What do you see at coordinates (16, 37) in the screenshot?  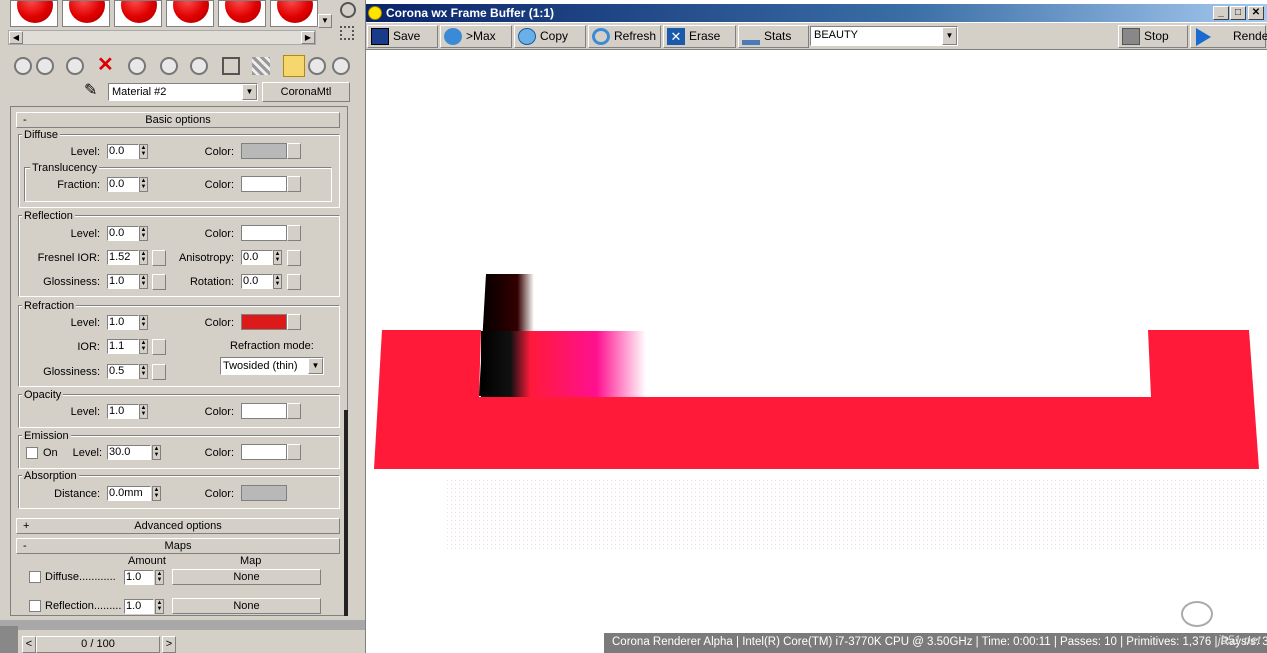 I see `scroll-left-icon: ◀` at bounding box center [16, 37].